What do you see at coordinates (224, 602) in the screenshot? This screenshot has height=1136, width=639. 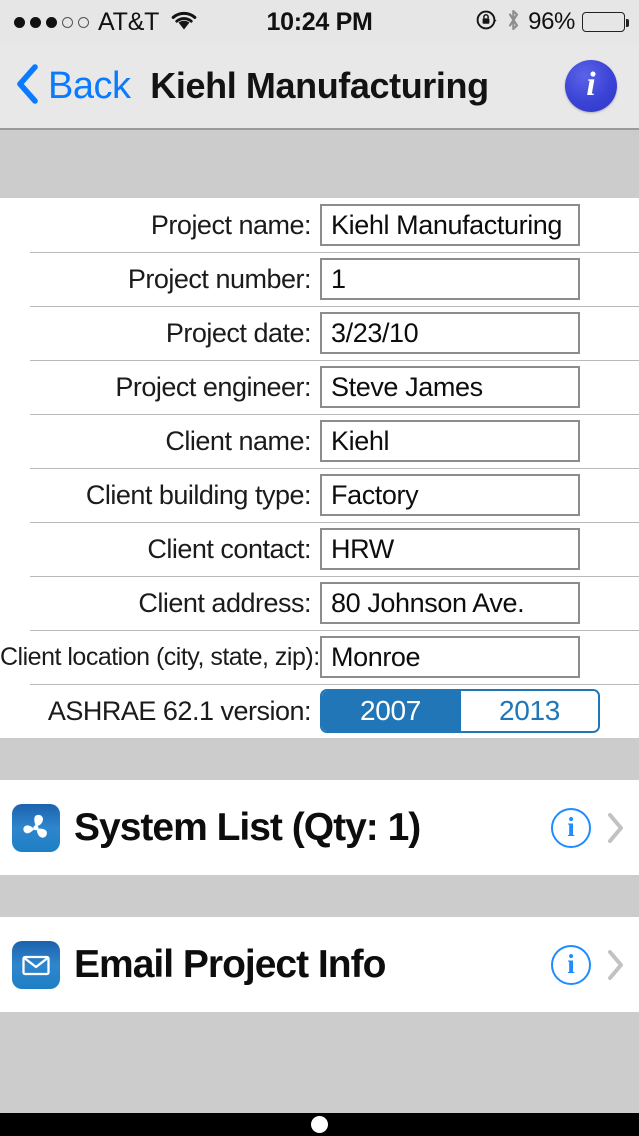 I see `field-label: Client address:` at bounding box center [224, 602].